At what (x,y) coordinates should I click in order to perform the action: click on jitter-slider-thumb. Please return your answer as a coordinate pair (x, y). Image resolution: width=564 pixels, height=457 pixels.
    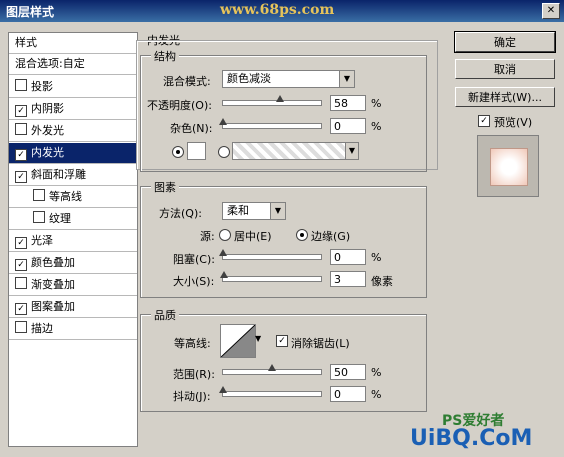
    Looking at the image, I should click on (223, 389).